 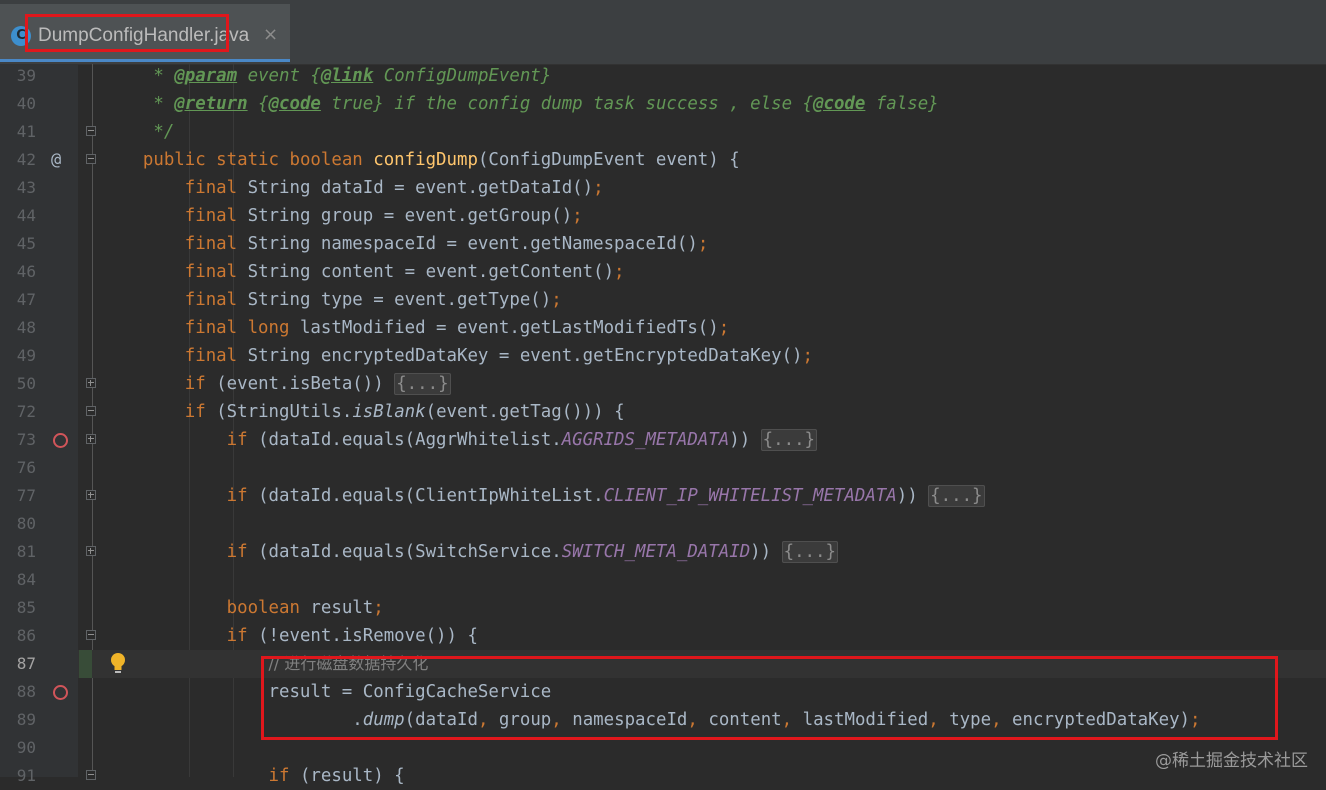 I want to click on line-number: 48, so click(x=18, y=328).